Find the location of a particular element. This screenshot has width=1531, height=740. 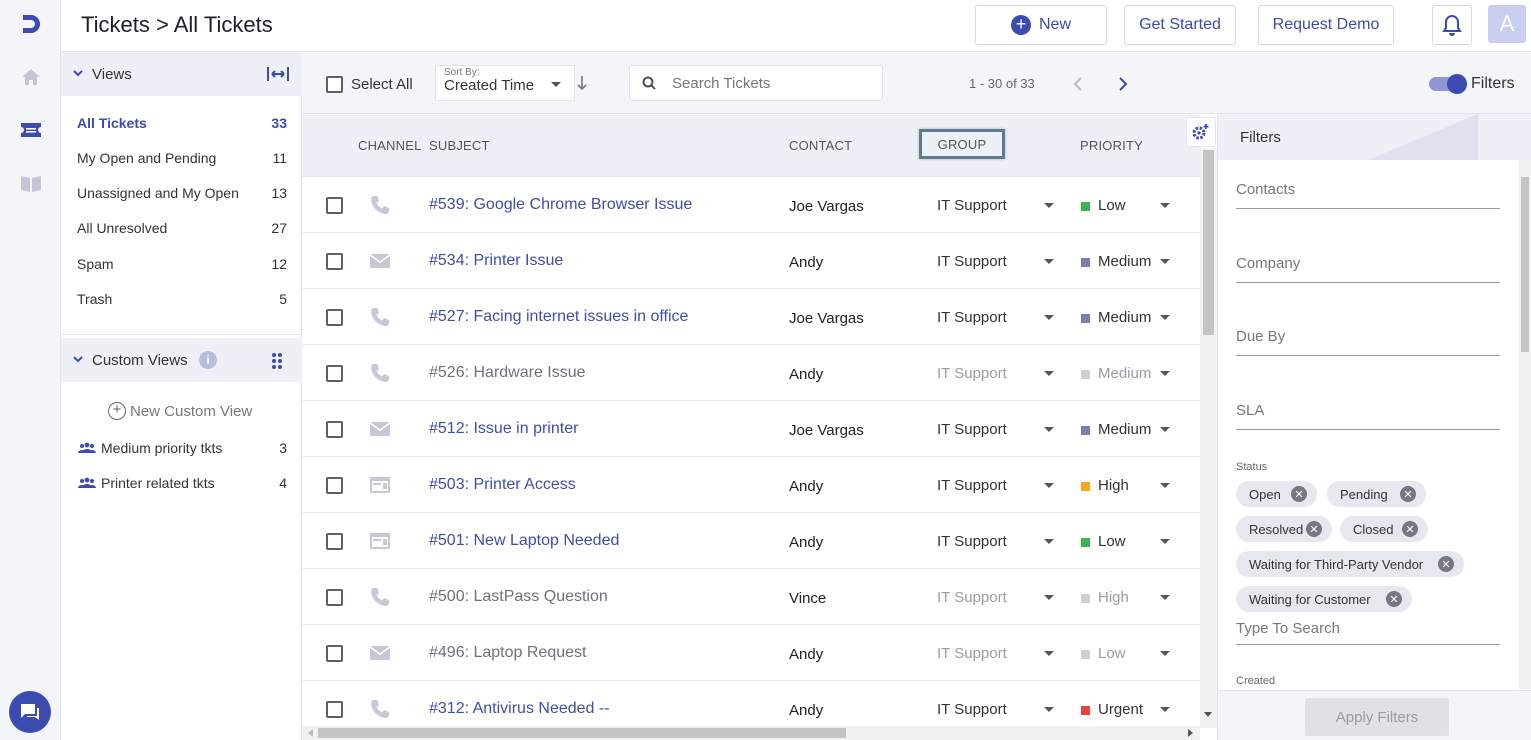

column-header-channel: CHANNEL is located at coordinates (390, 145).